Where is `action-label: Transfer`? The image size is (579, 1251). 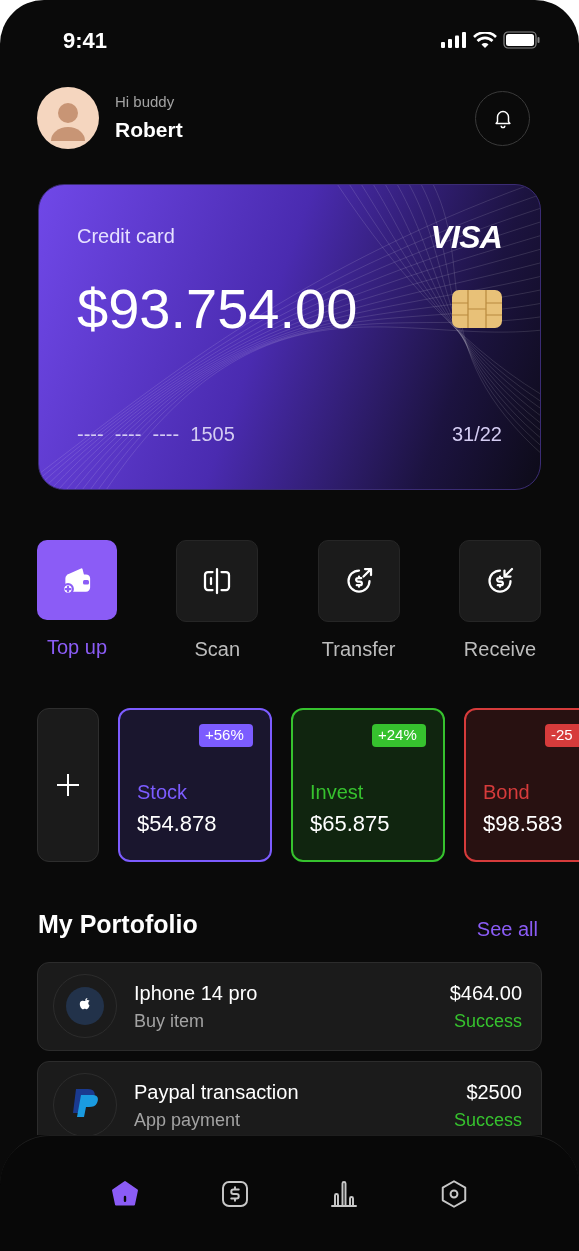 action-label: Transfer is located at coordinates (358, 649).